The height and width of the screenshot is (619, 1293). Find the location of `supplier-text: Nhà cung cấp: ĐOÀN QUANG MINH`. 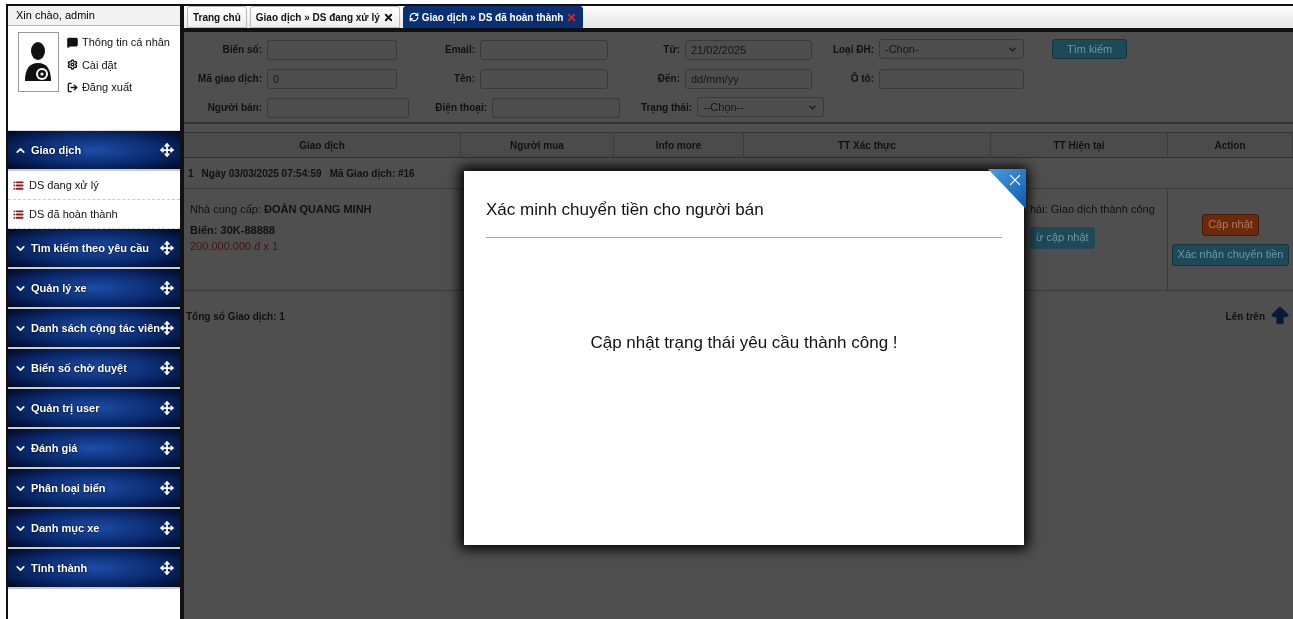

supplier-text: Nhà cung cấp: ĐOÀN QUANG MINH is located at coordinates (281, 209).